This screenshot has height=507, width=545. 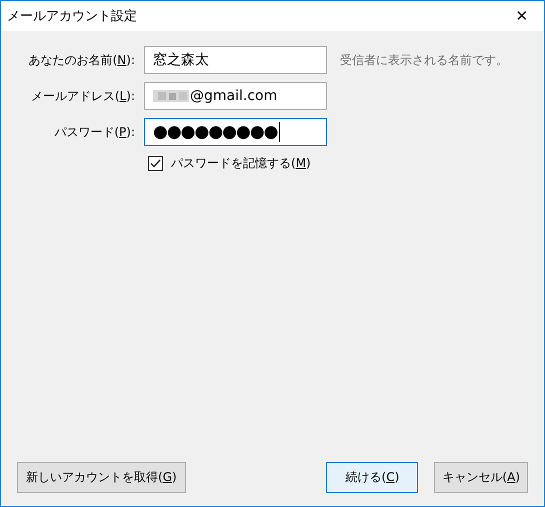 I want to click on field-label: メールアドレス(L):, so click(x=83, y=96).